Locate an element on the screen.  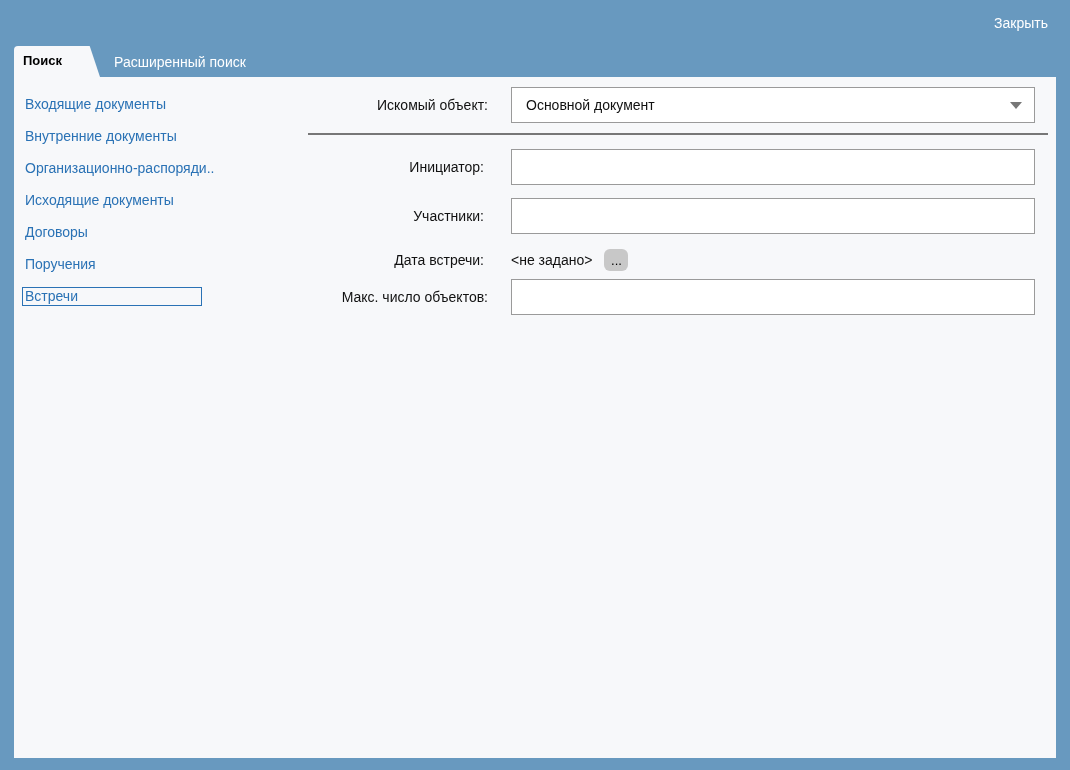
sidebar-item: Договоры is located at coordinates (112, 232).